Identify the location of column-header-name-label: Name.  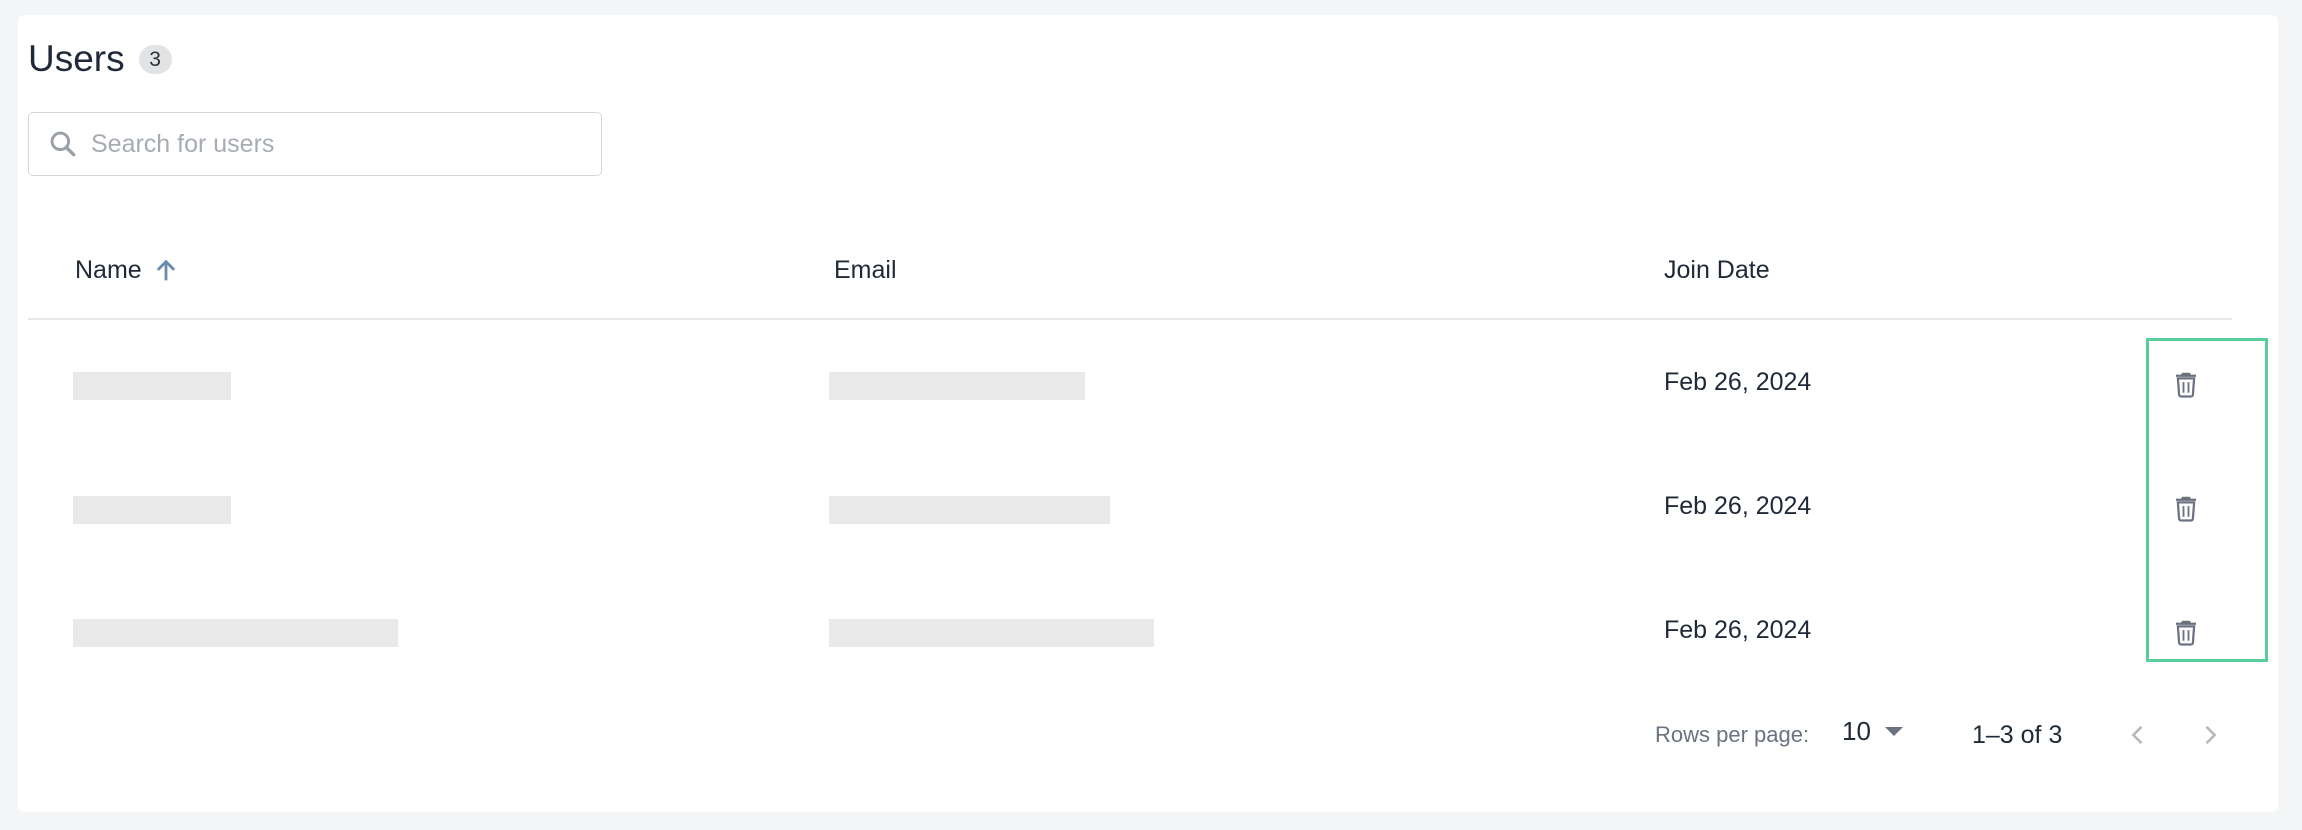
(108, 270).